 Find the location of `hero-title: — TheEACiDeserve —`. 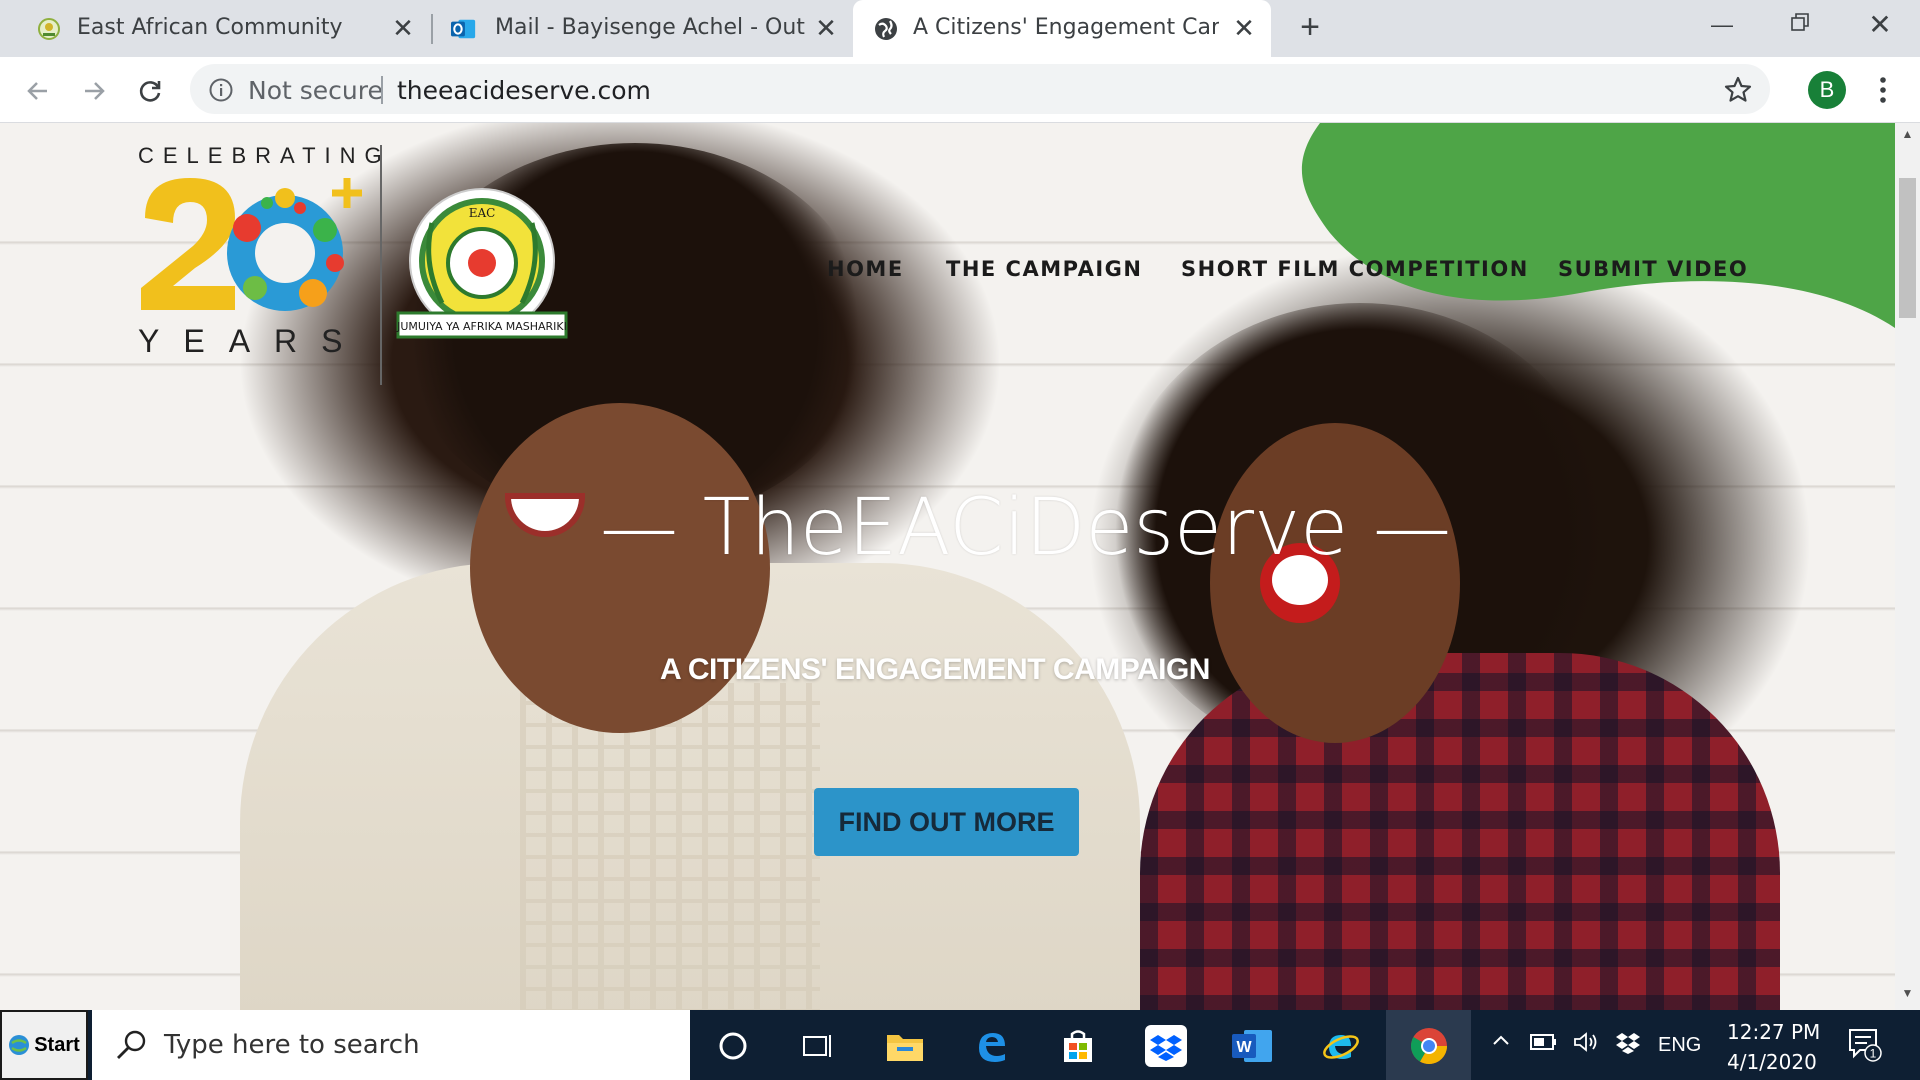

hero-title: — TheEACiDeserve — is located at coordinates (1025, 528).